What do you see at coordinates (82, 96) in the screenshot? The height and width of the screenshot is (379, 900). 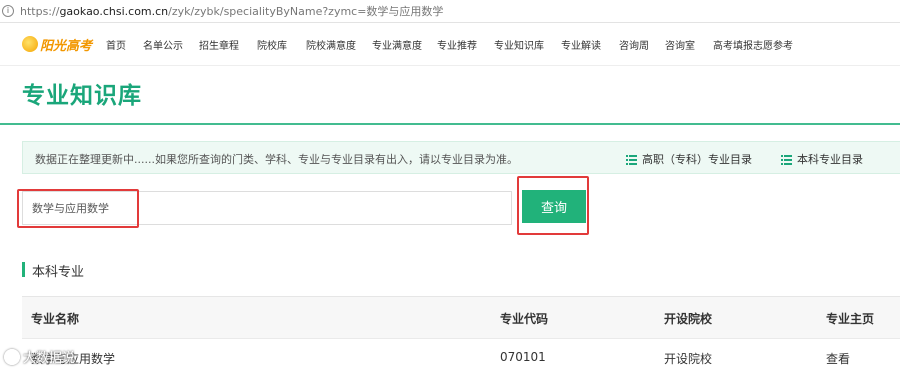 I see `page-title: 专业知识库` at bounding box center [82, 96].